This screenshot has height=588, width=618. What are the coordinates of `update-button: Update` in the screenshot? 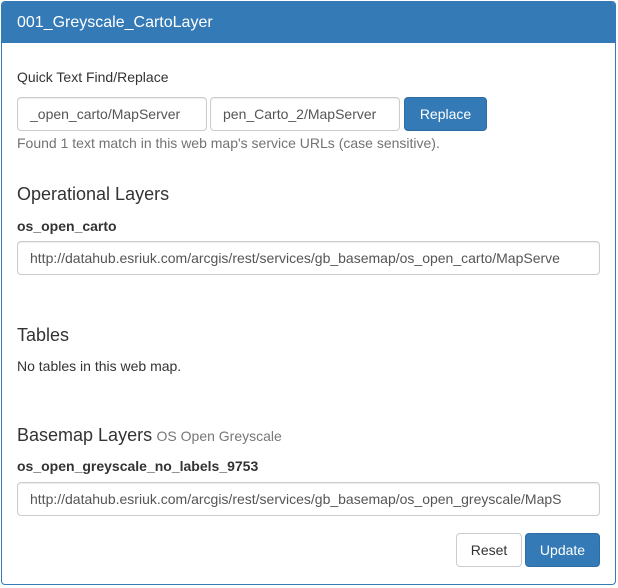 It's located at (562, 550).